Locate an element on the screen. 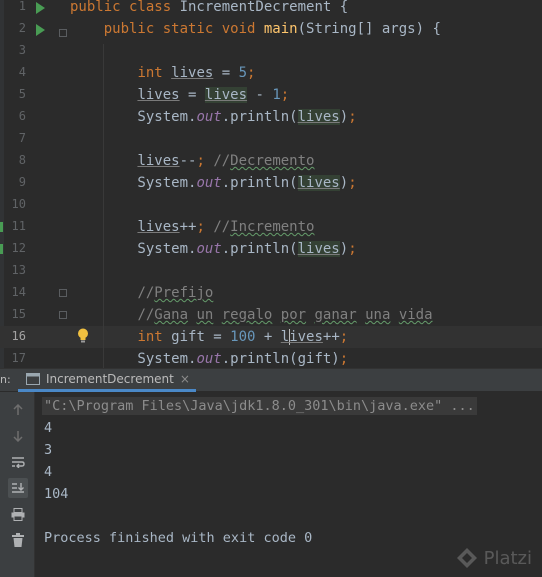 The height and width of the screenshot is (577, 542). line-code: //Prefijo is located at coordinates (175, 293).